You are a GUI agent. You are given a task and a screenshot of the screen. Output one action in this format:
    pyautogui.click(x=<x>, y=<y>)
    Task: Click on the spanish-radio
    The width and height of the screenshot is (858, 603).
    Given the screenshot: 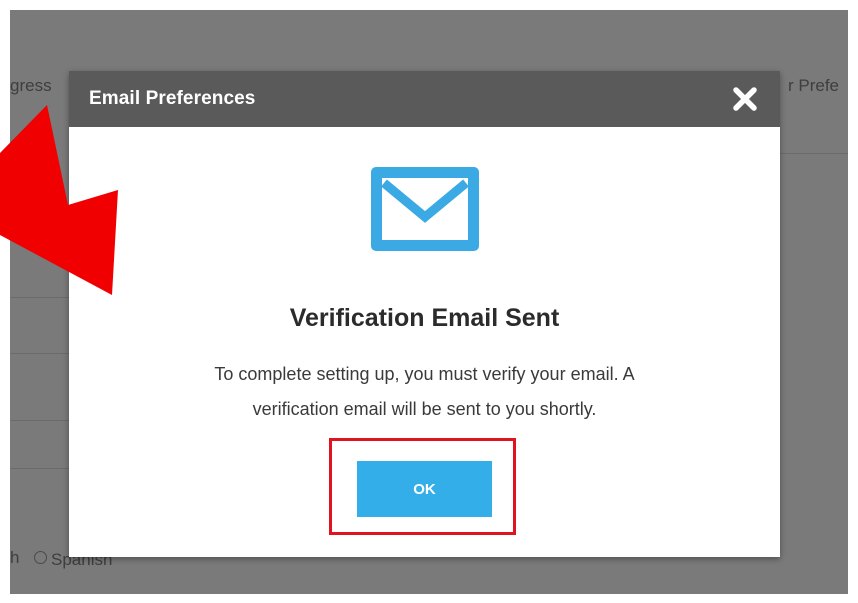 What is the action you would take?
    pyautogui.click(x=40, y=557)
    